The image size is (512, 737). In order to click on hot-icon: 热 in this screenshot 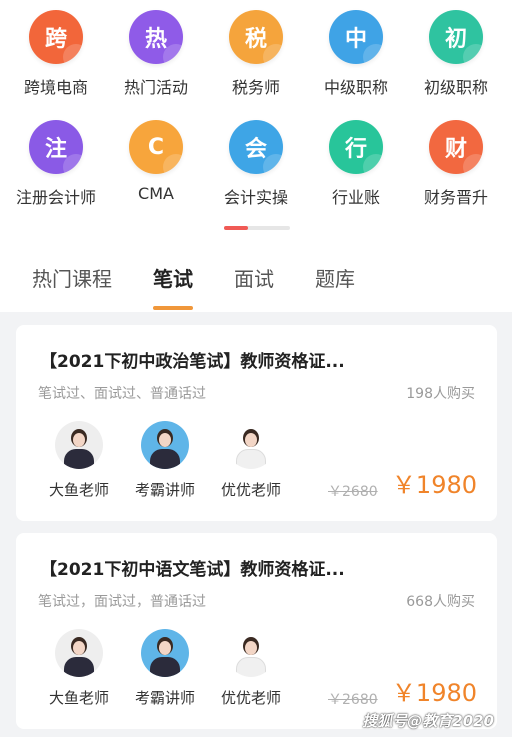, I will do `click(156, 37)`.